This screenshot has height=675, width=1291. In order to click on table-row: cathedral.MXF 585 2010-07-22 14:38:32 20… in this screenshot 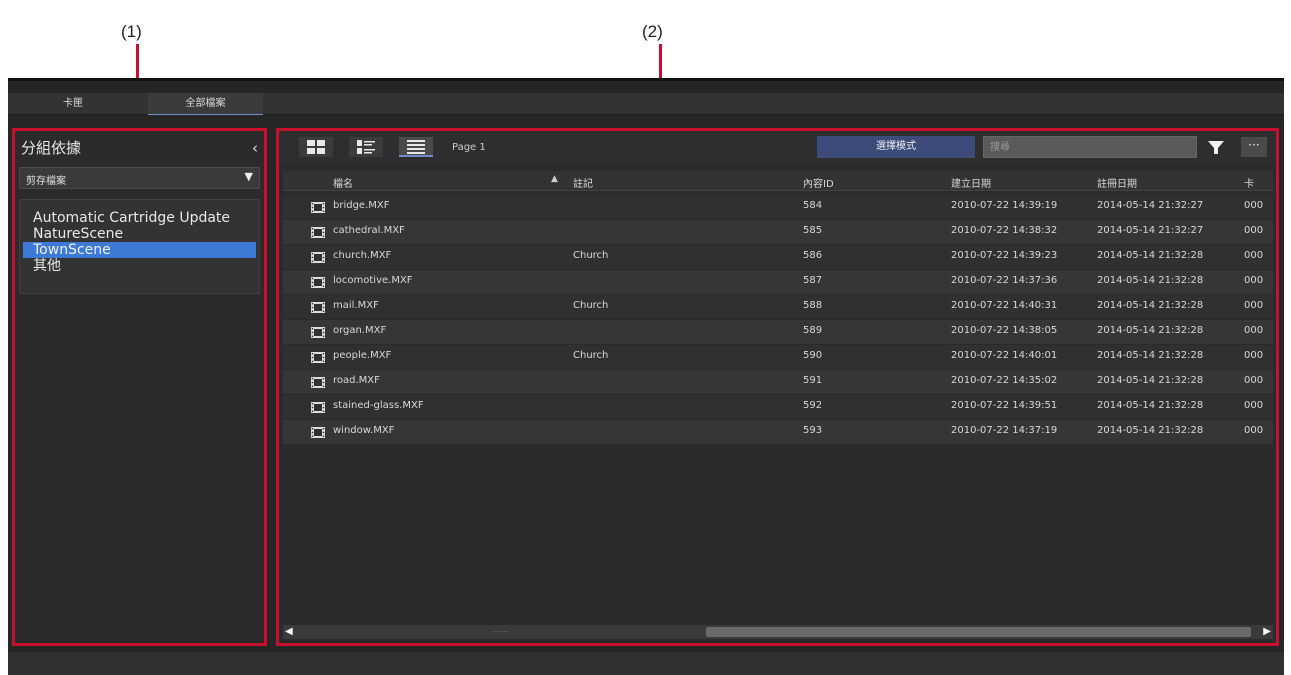, I will do `click(778, 232)`.